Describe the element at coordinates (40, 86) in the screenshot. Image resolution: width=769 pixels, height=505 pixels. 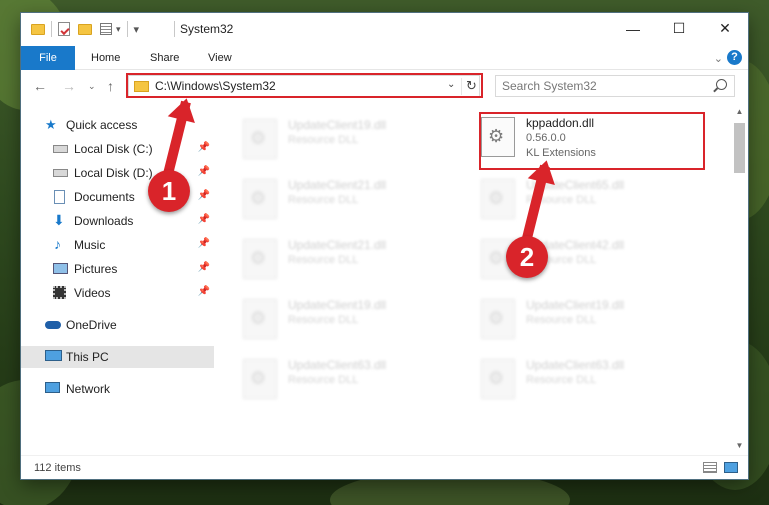
I see `back-arrow-icon: ←` at that location.